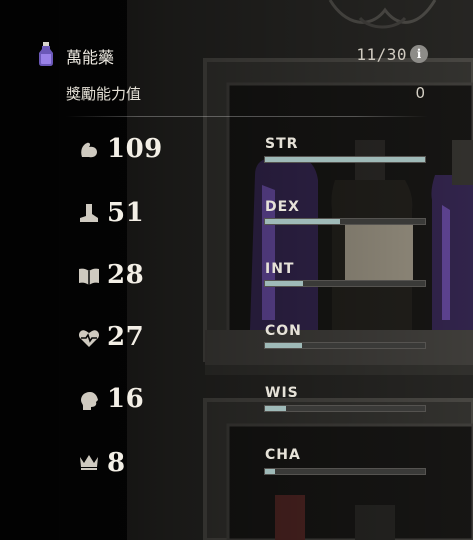 The width and height of the screenshot is (473, 540). I want to click on stat-bar-con, so click(345, 345).